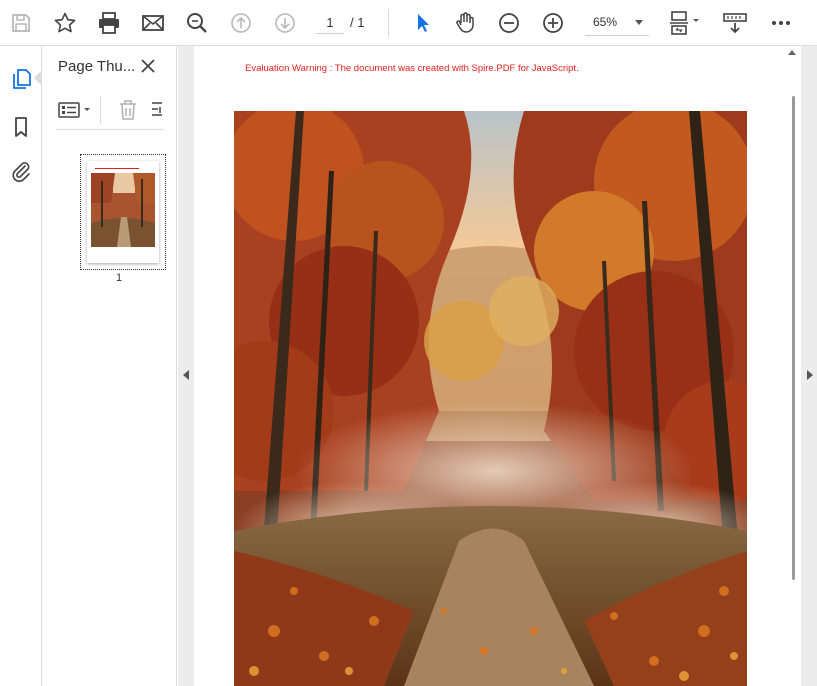  I want to click on close-icon, so click(148, 66).